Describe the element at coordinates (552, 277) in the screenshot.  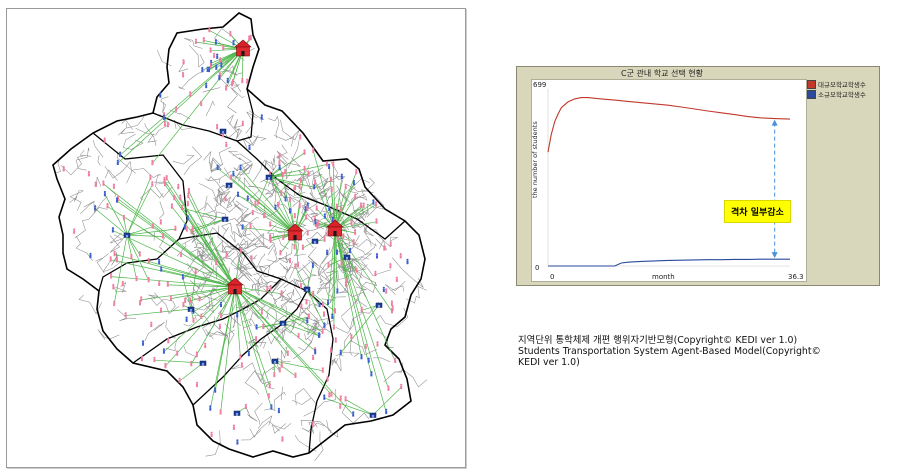
I see `x-tick-label: 0` at that location.